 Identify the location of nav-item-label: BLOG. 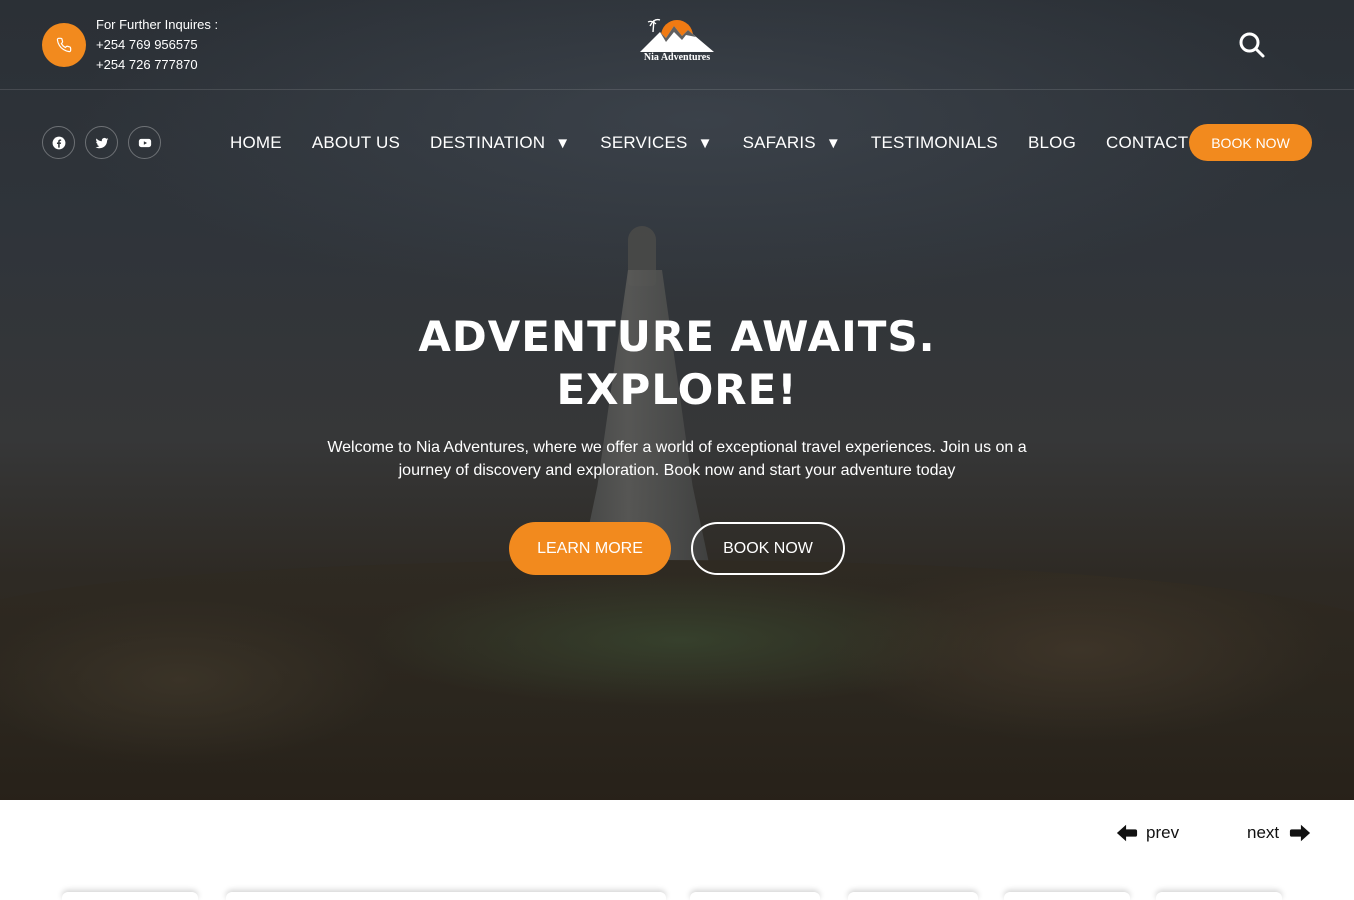
(1051, 142).